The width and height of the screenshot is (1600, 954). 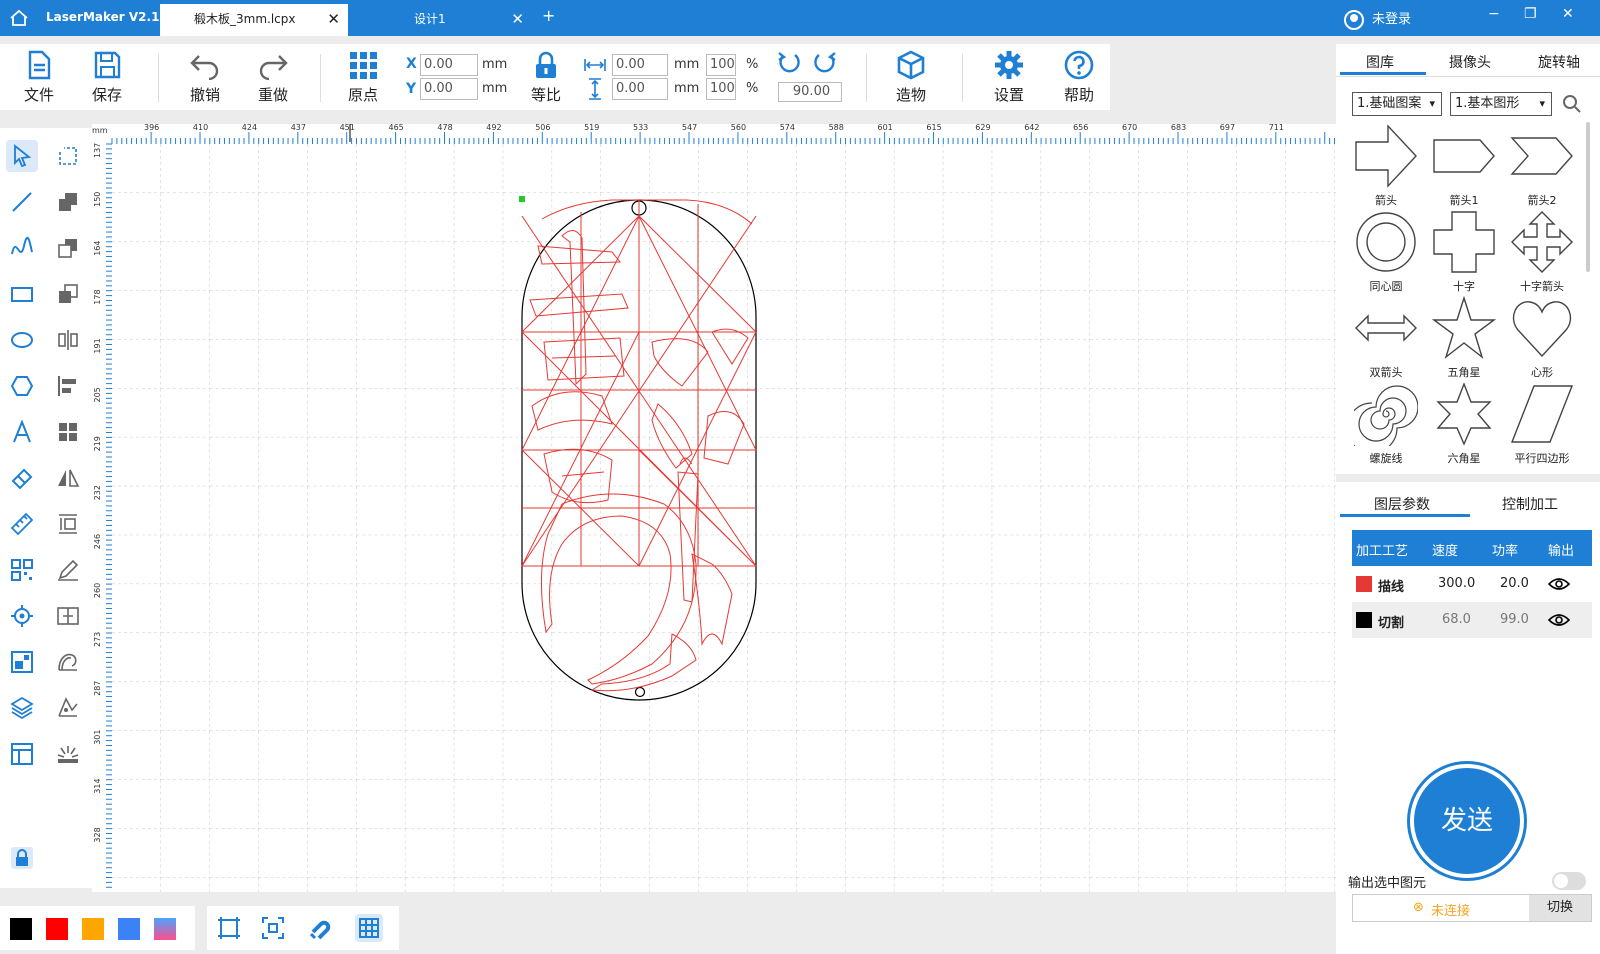 I want to click on tab-camera: 摄像头, so click(x=1470, y=62).